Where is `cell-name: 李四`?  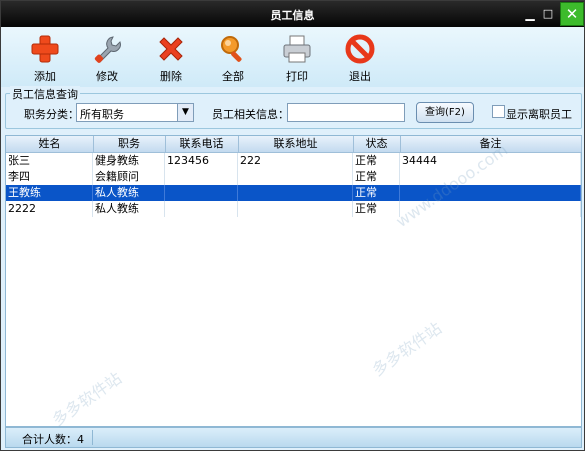 cell-name: 李四 is located at coordinates (49, 177).